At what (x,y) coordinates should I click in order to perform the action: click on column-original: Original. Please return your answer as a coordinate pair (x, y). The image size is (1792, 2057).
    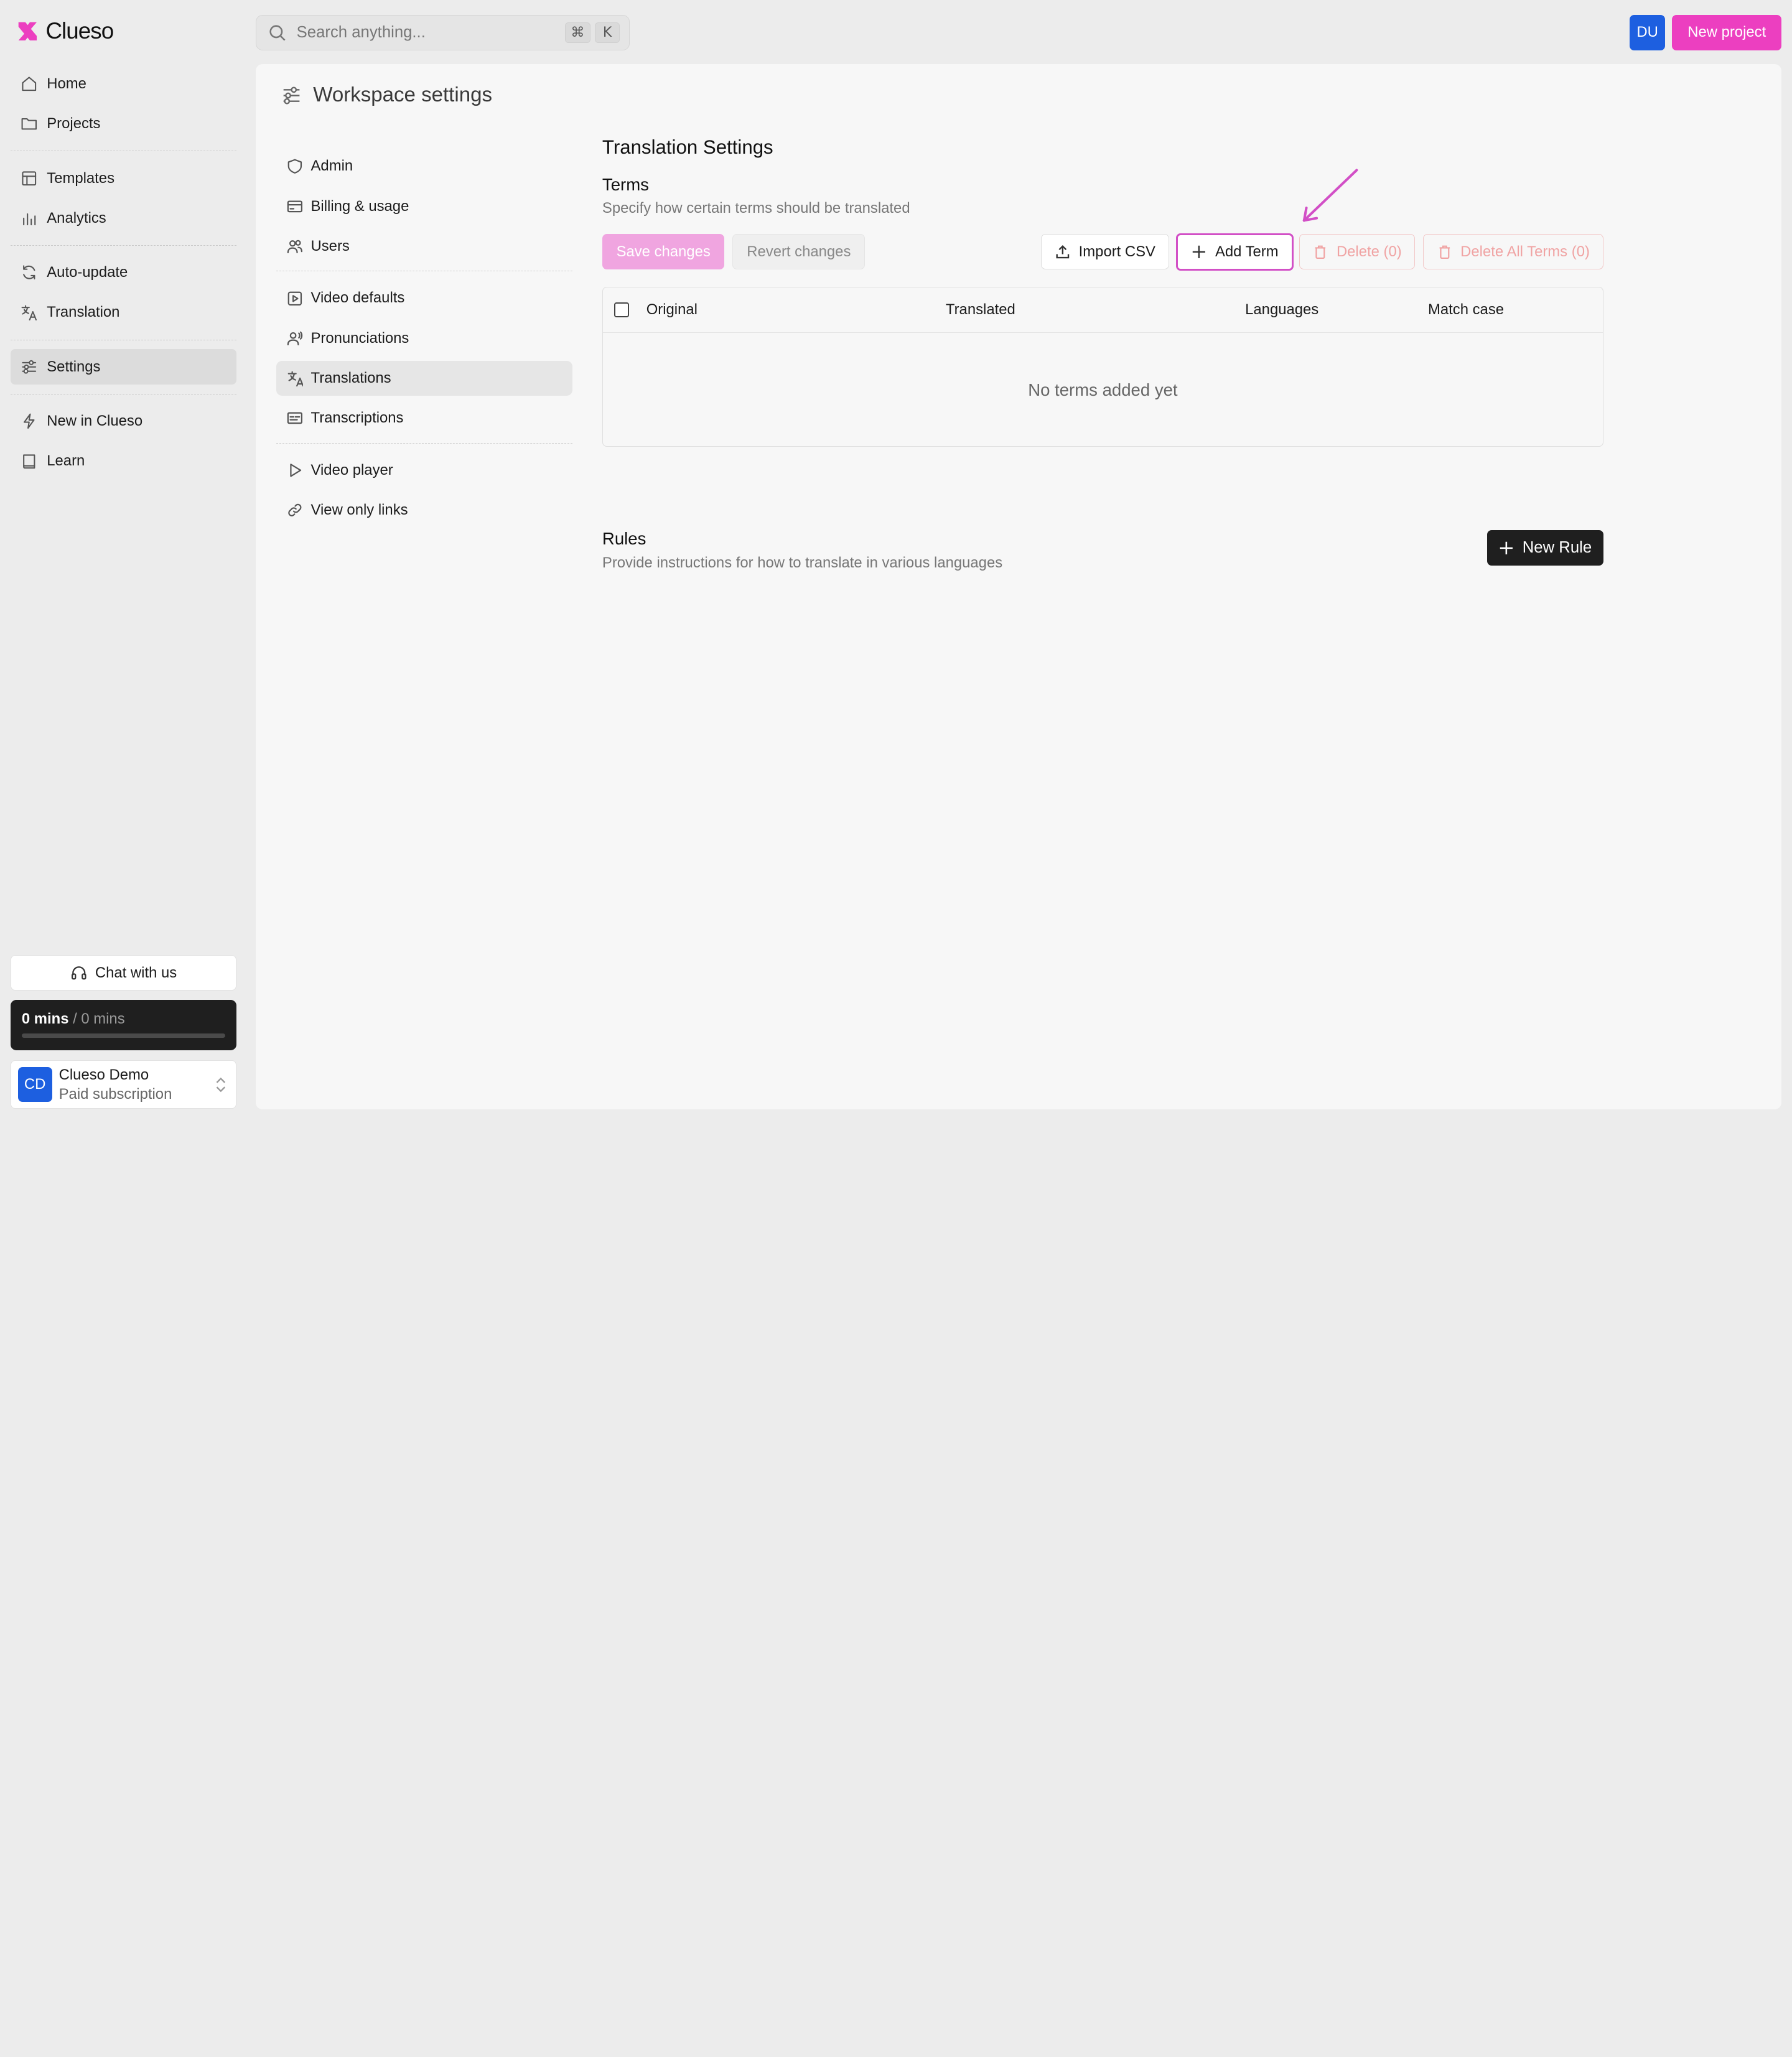
    Looking at the image, I should click on (672, 310).